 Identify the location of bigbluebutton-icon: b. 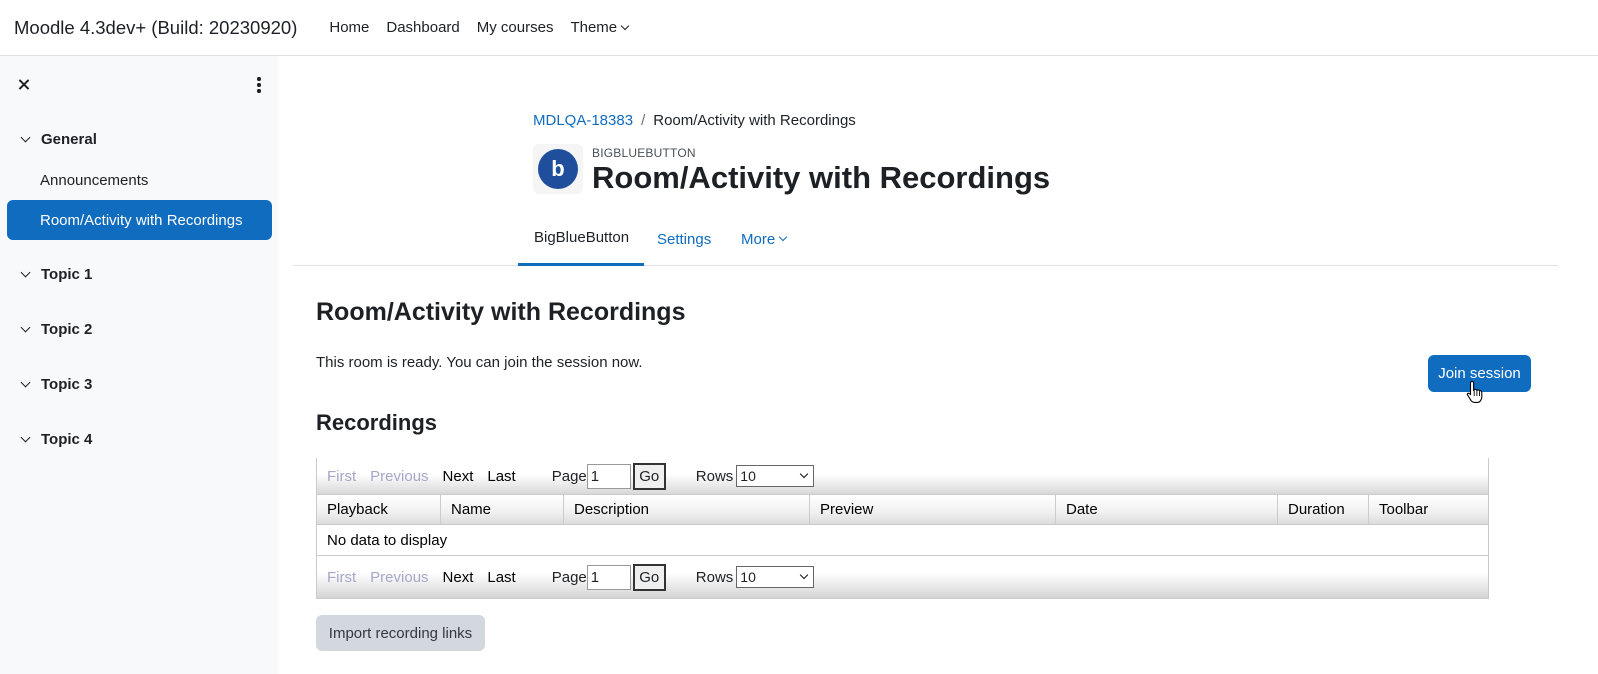
(558, 169).